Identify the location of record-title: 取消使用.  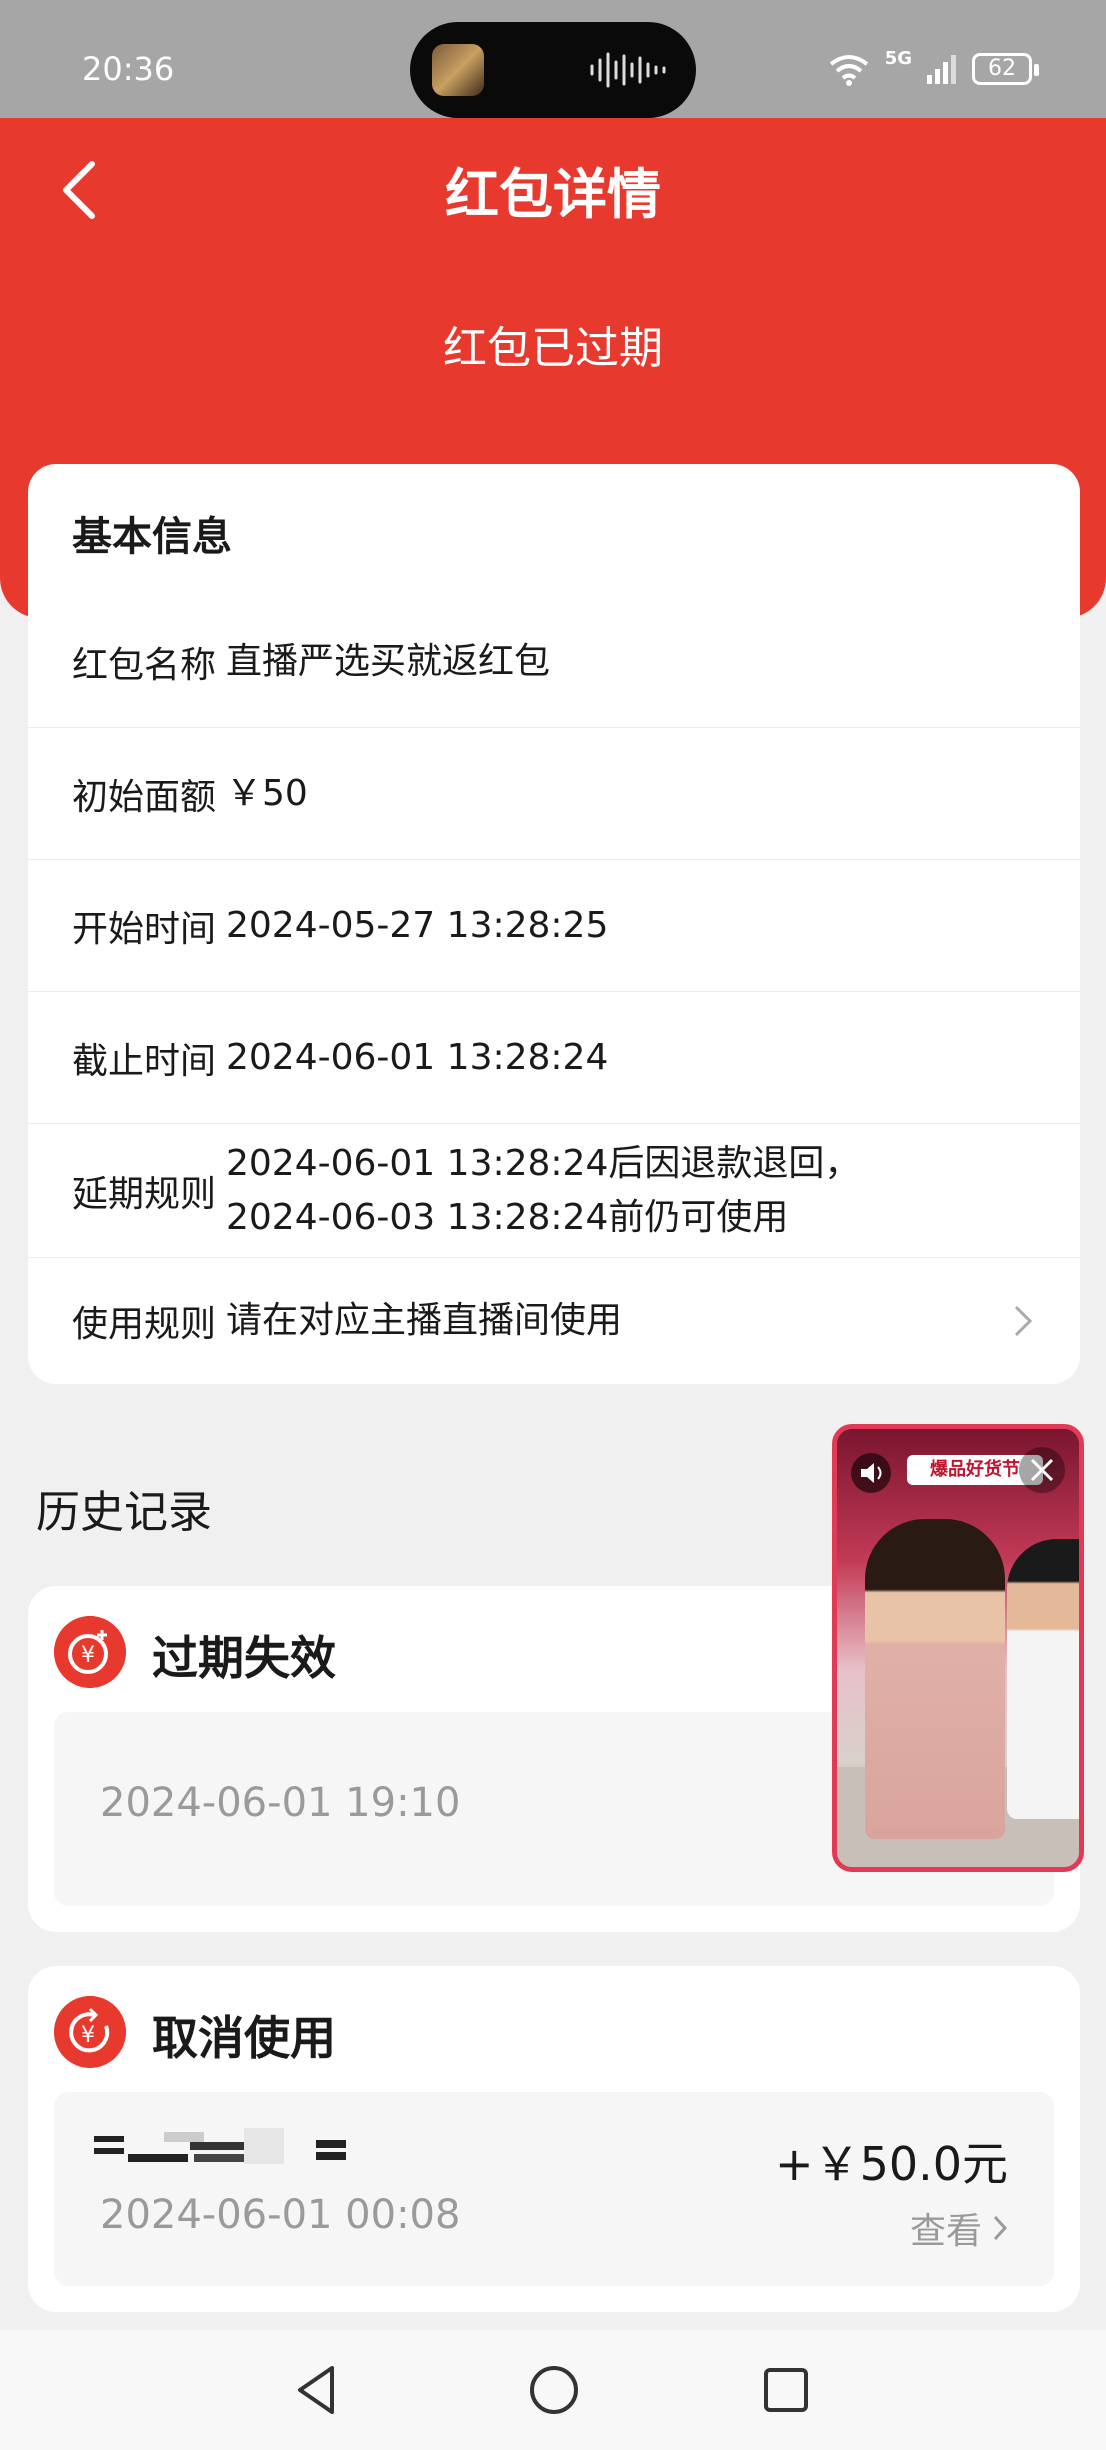
(244, 2038).